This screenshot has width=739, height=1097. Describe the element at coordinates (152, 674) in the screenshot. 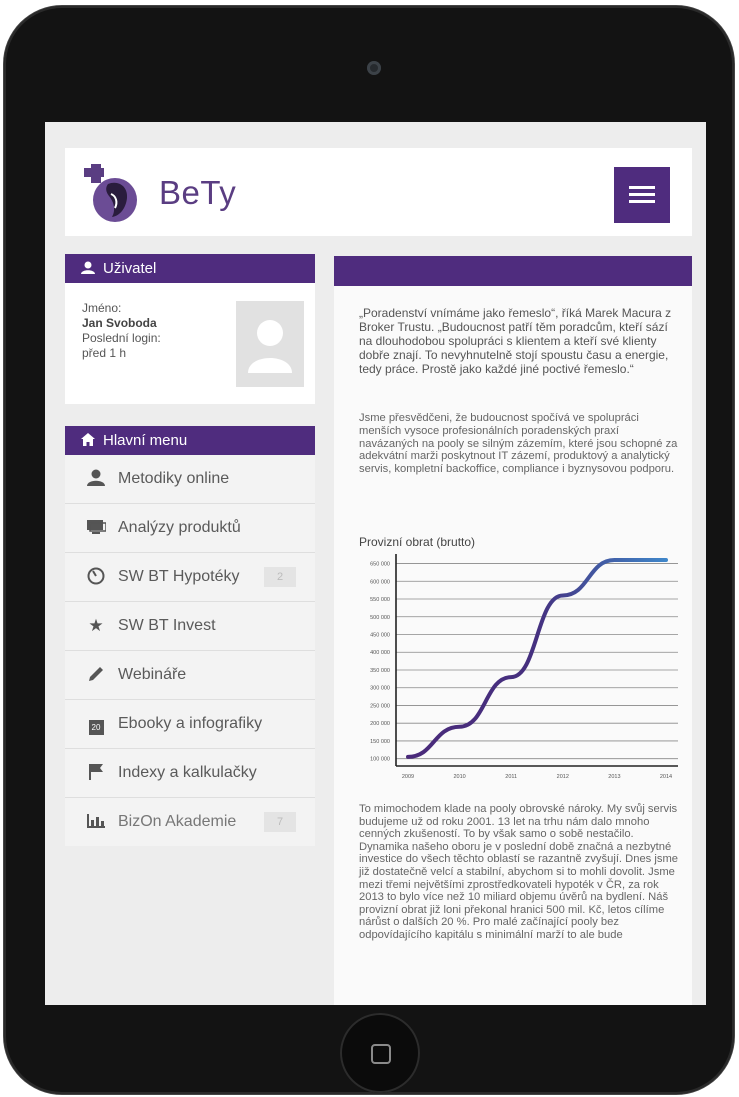

I see `menu-item-label: Webináře` at that location.